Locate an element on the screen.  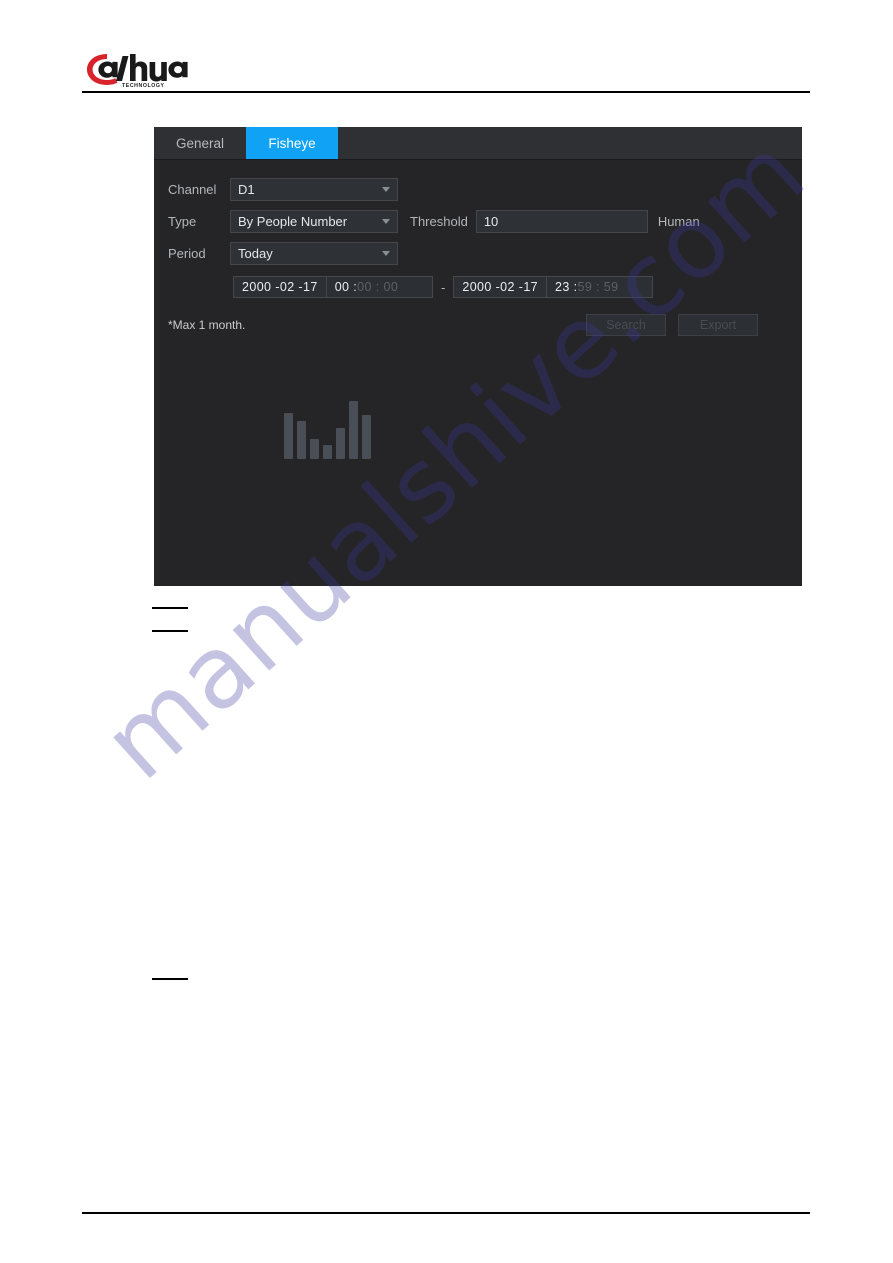
tab-fisheye-label: Fisheye is located at coordinates (292, 143).